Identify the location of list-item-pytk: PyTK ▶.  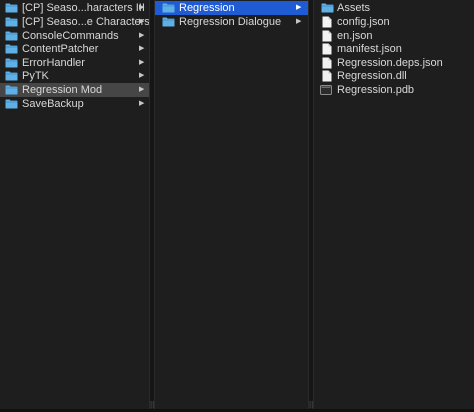
(74, 76).